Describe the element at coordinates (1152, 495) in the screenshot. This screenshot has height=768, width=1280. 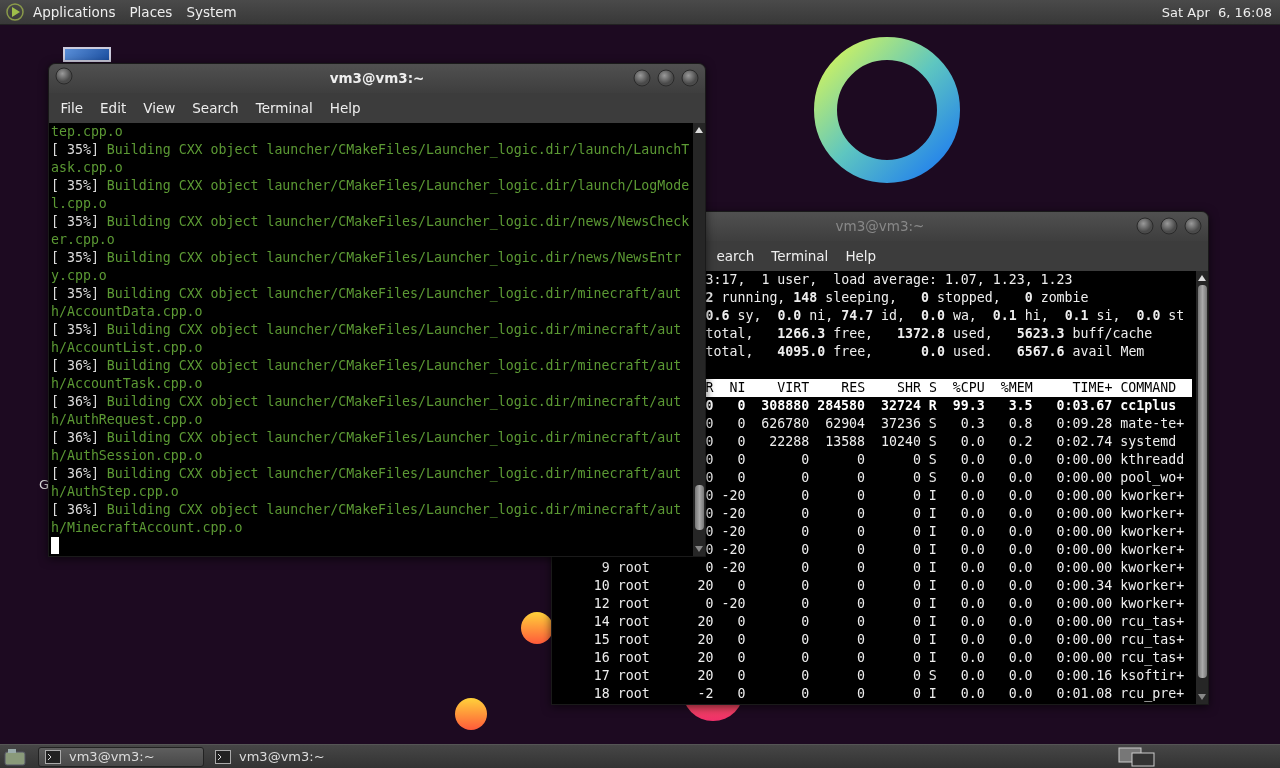
I see `table-cell: kworker+` at that location.